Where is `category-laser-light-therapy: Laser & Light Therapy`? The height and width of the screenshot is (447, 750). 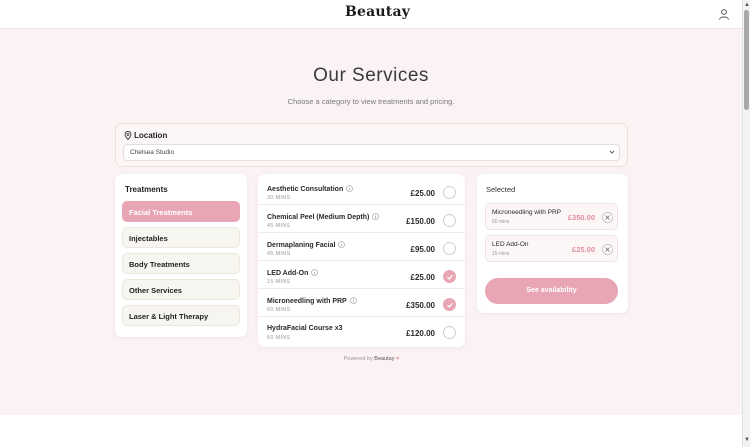 category-laser-light-therapy: Laser & Light Therapy is located at coordinates (181, 315).